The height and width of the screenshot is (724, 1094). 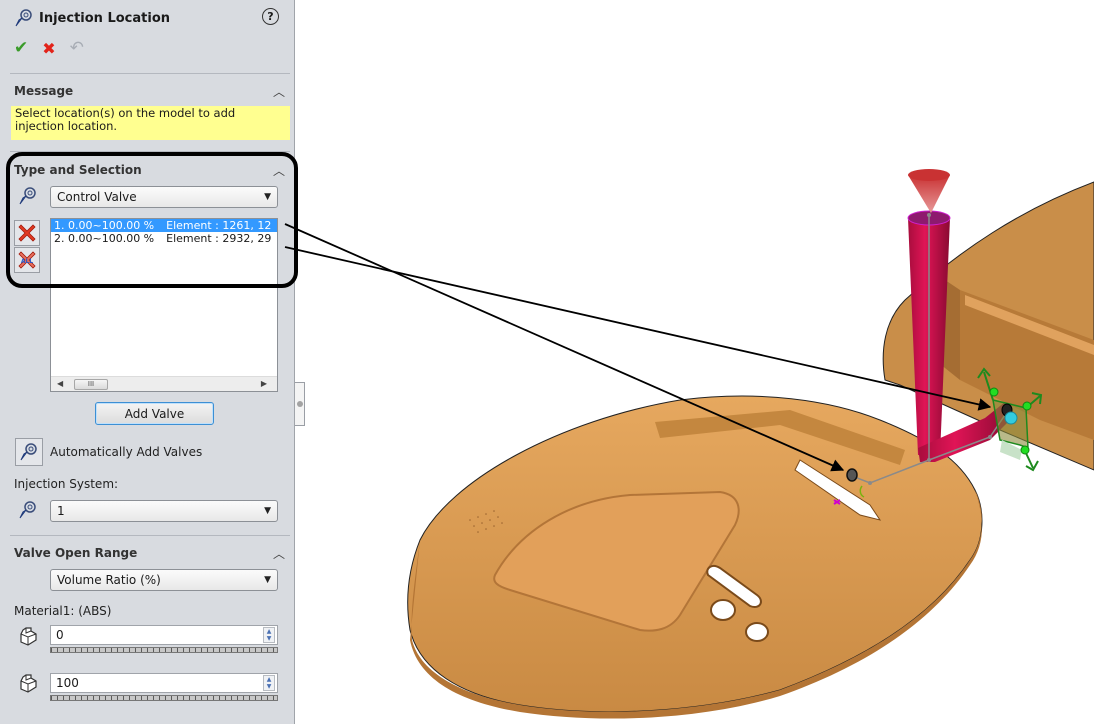 What do you see at coordinates (61, 511) in the screenshot?
I see `injection-system-value: 1` at bounding box center [61, 511].